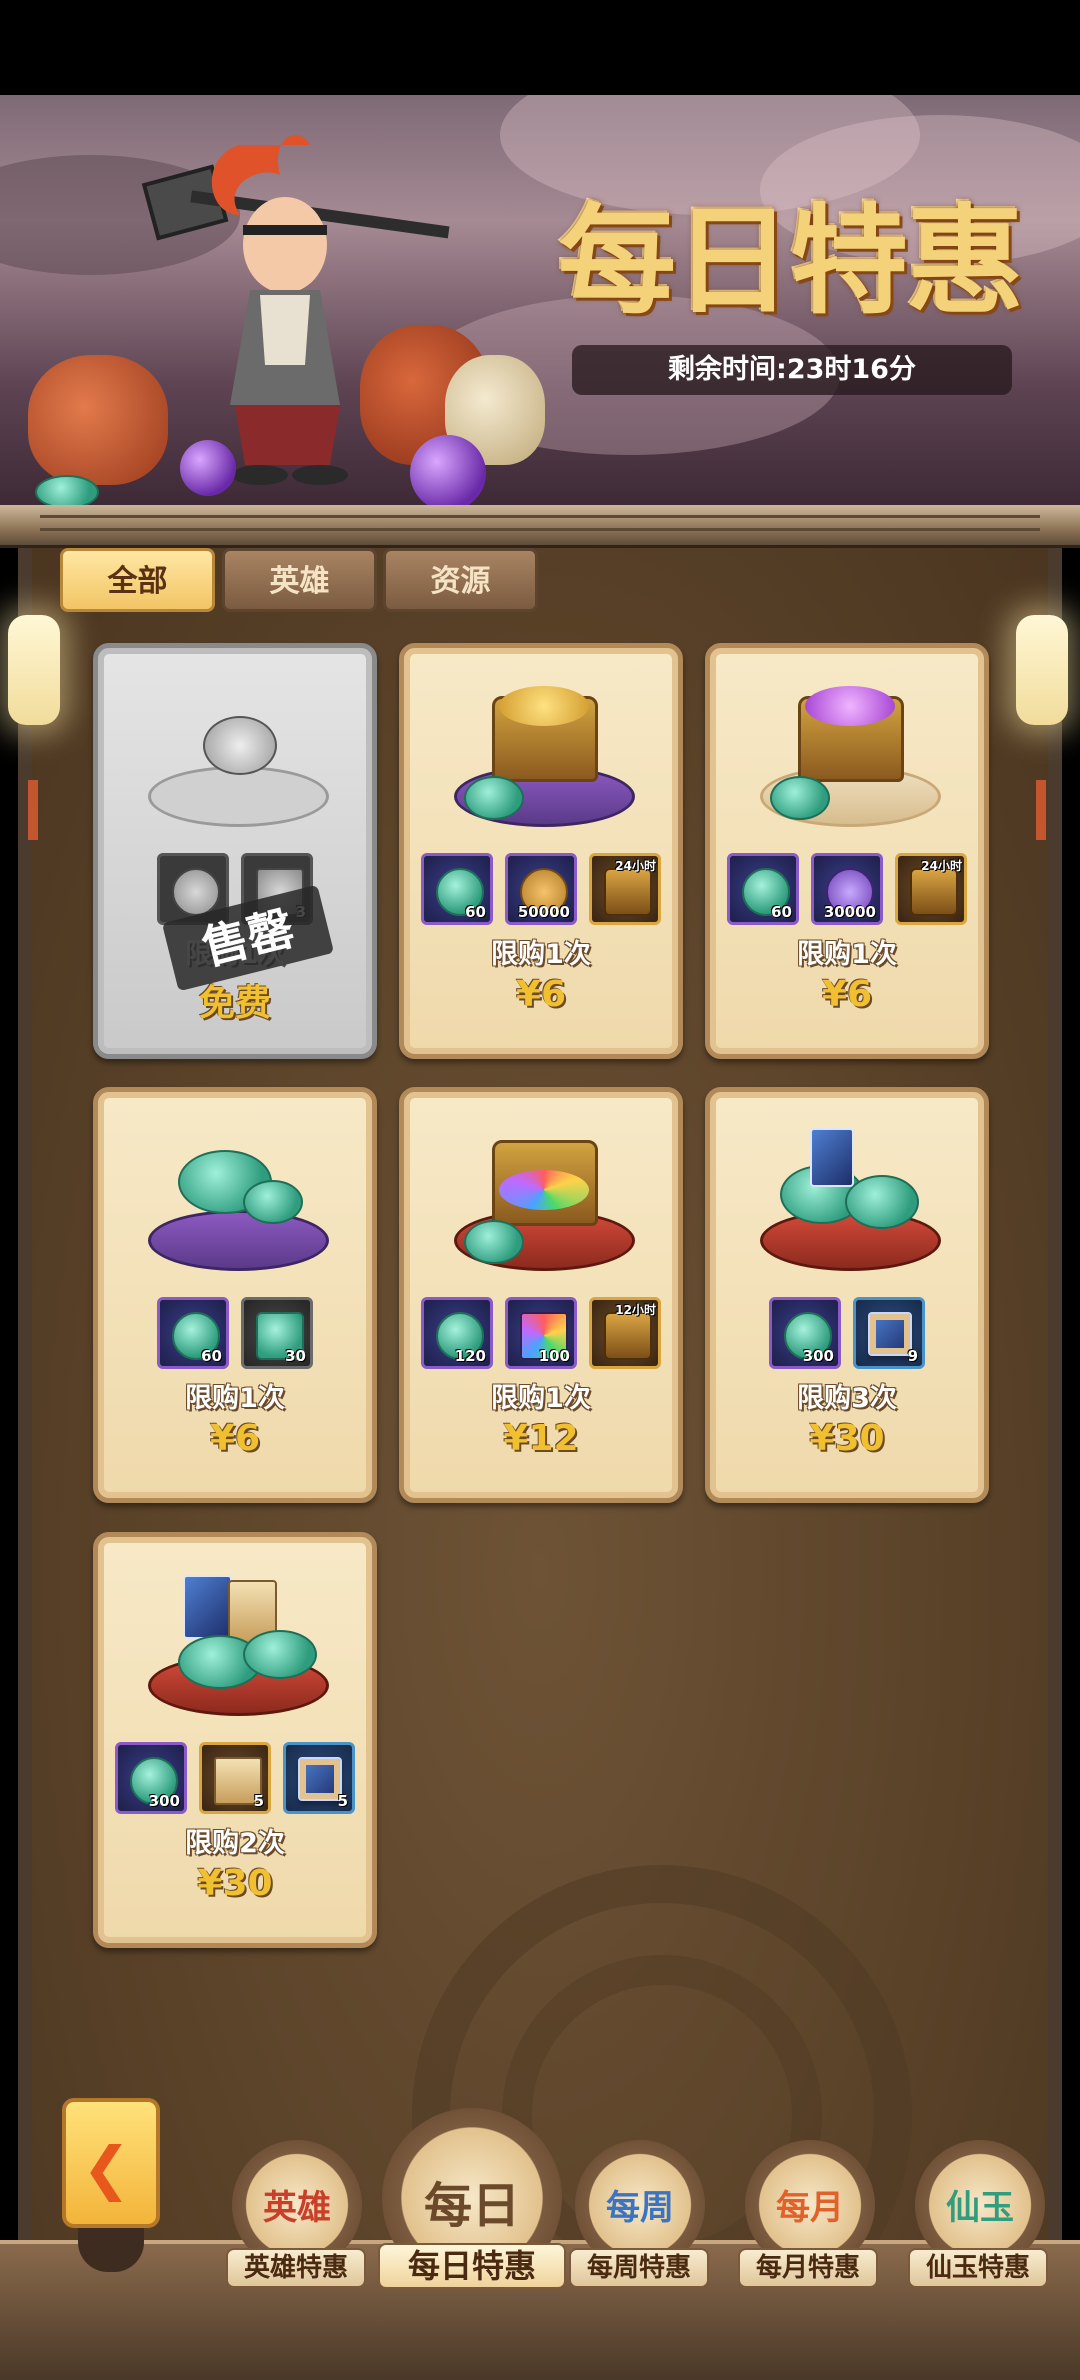 The height and width of the screenshot is (2380, 1080). What do you see at coordinates (457, 1333) in the screenshot?
I see `offer-item: 120` at bounding box center [457, 1333].